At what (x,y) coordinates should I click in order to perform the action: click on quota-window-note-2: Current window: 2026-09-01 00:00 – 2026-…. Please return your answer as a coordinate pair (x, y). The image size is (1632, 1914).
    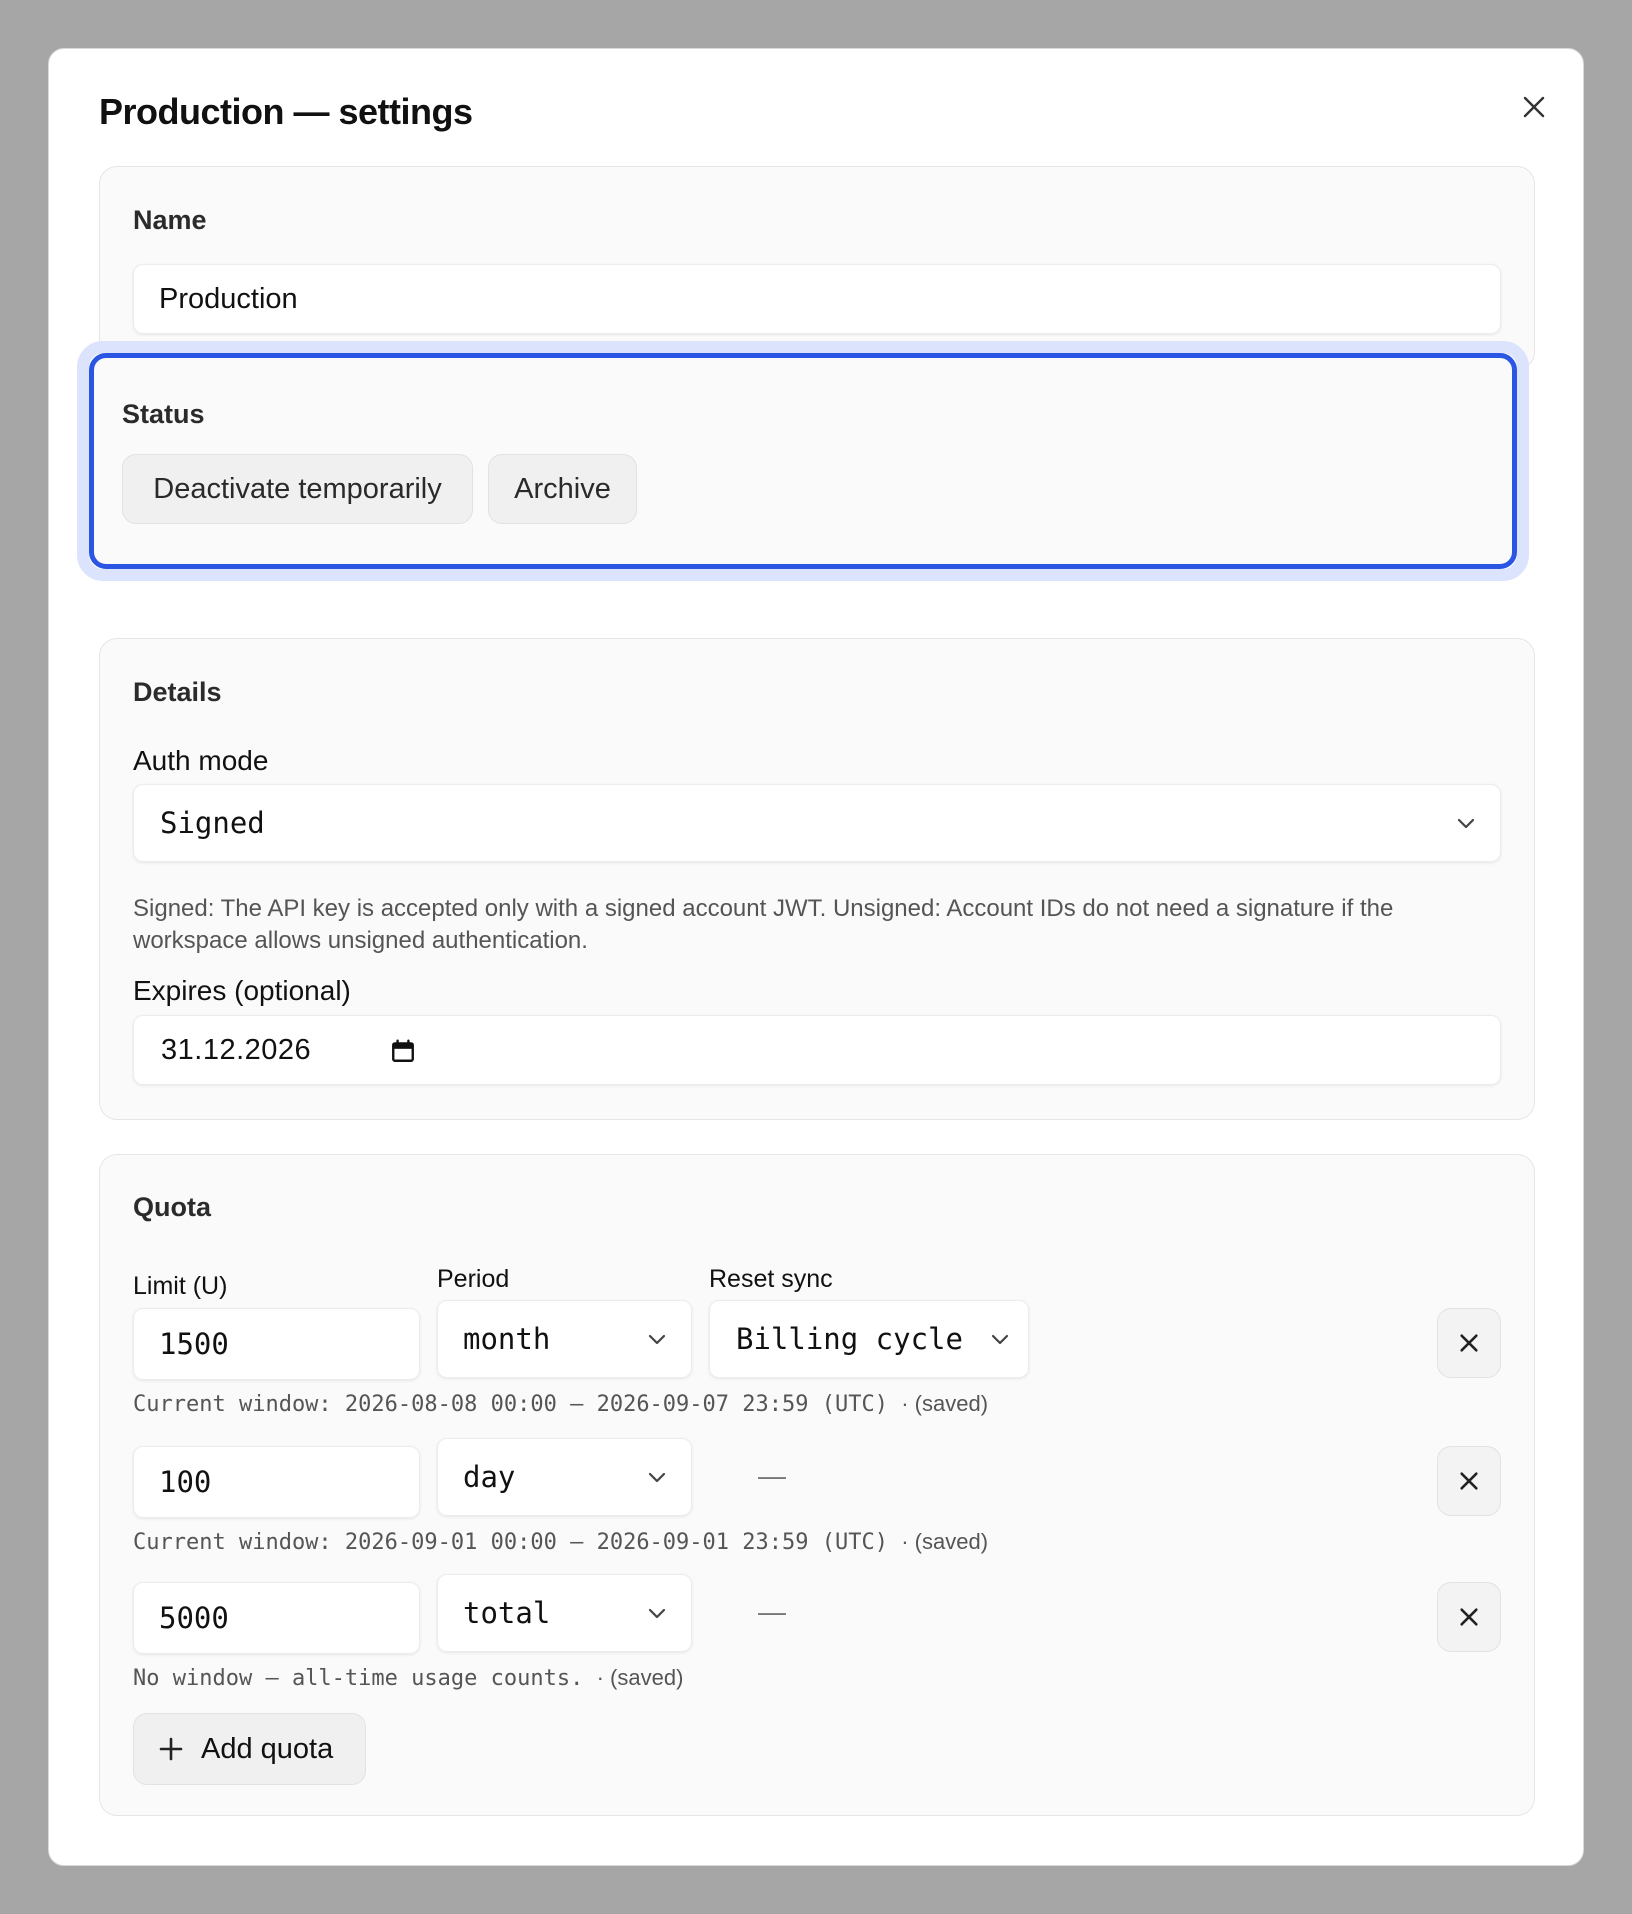
    Looking at the image, I should click on (560, 1542).